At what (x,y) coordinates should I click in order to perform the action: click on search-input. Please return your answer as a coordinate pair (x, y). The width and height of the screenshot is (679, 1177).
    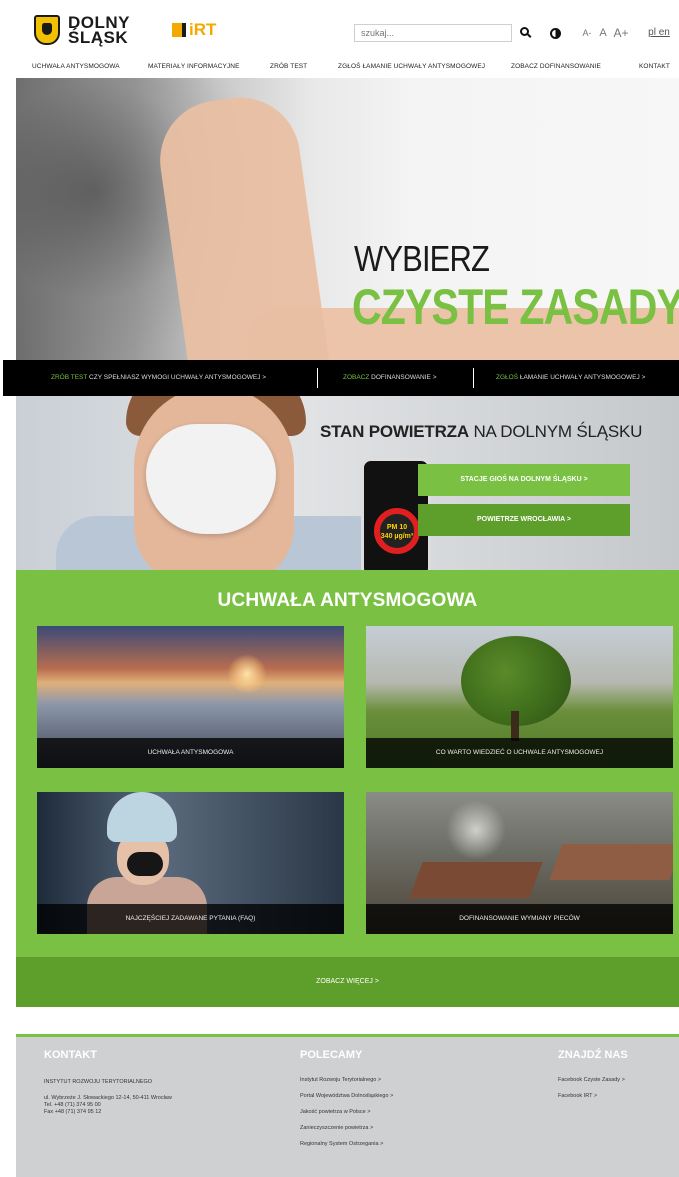
    Looking at the image, I should click on (433, 33).